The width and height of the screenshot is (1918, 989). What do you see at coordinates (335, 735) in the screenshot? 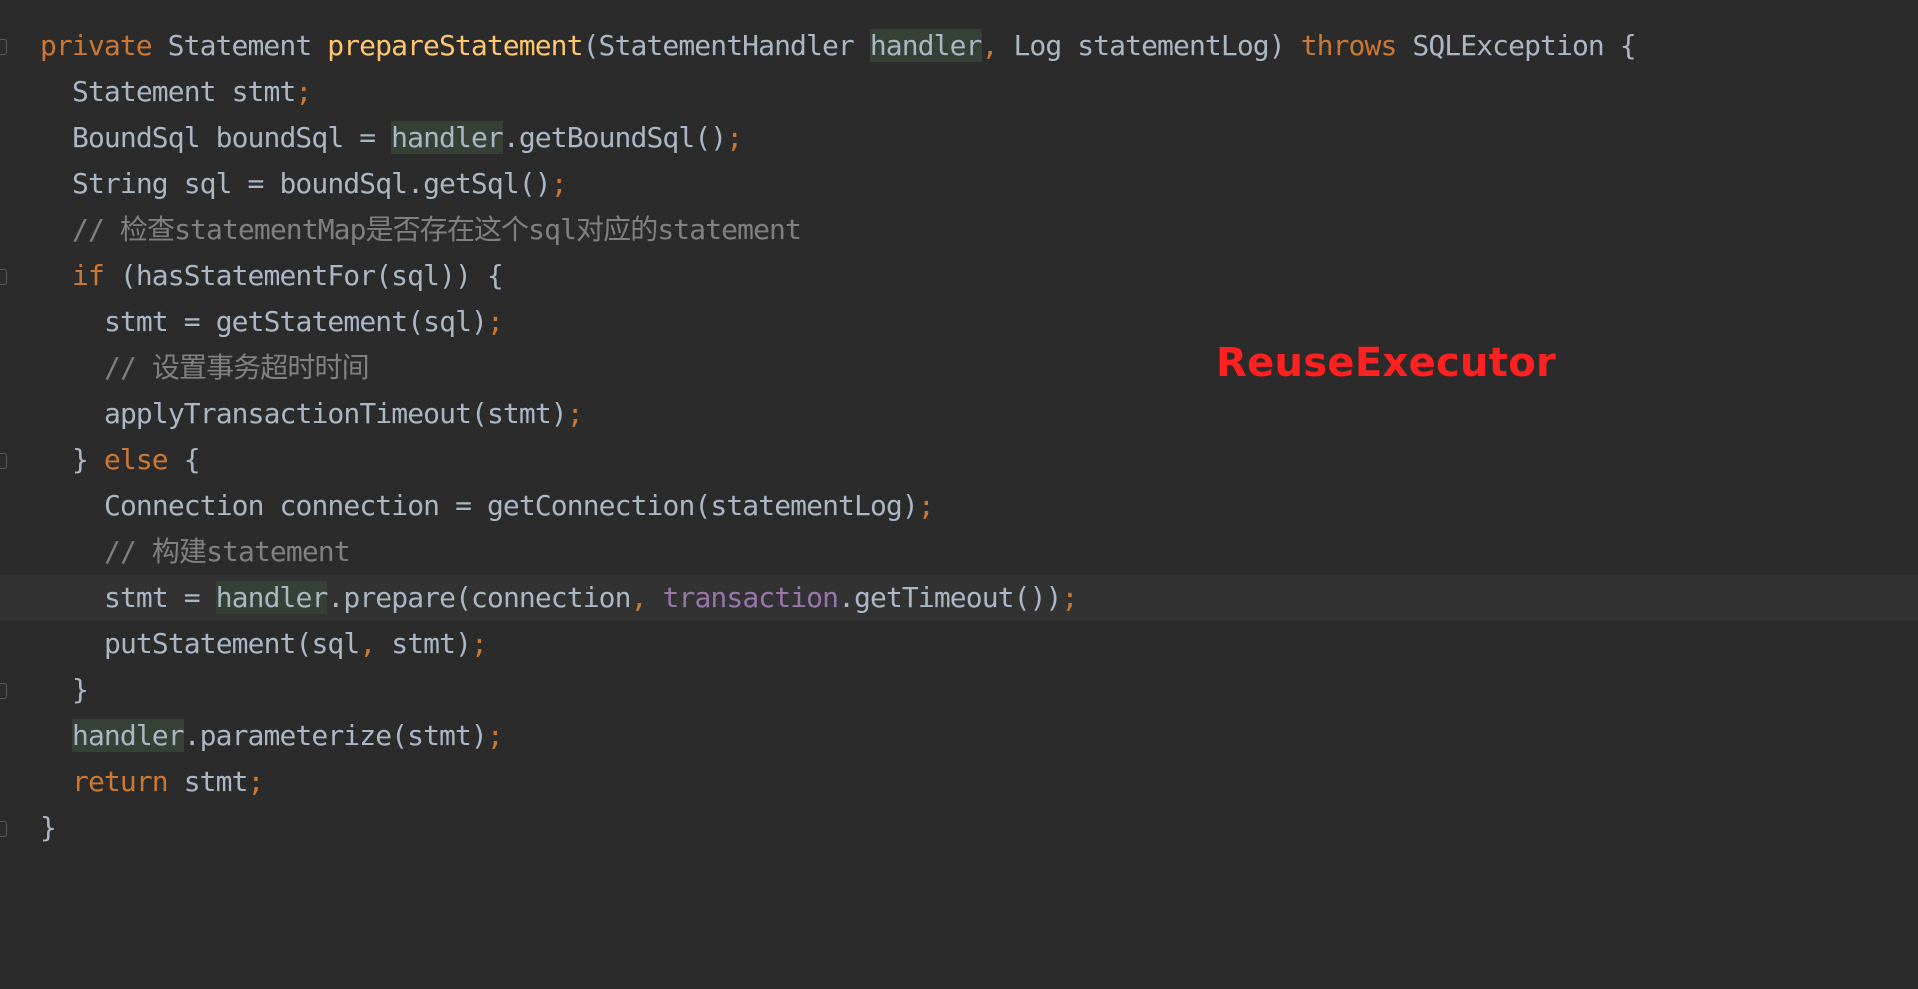
I see `code-token: .parameterize(stmt)` at bounding box center [335, 735].